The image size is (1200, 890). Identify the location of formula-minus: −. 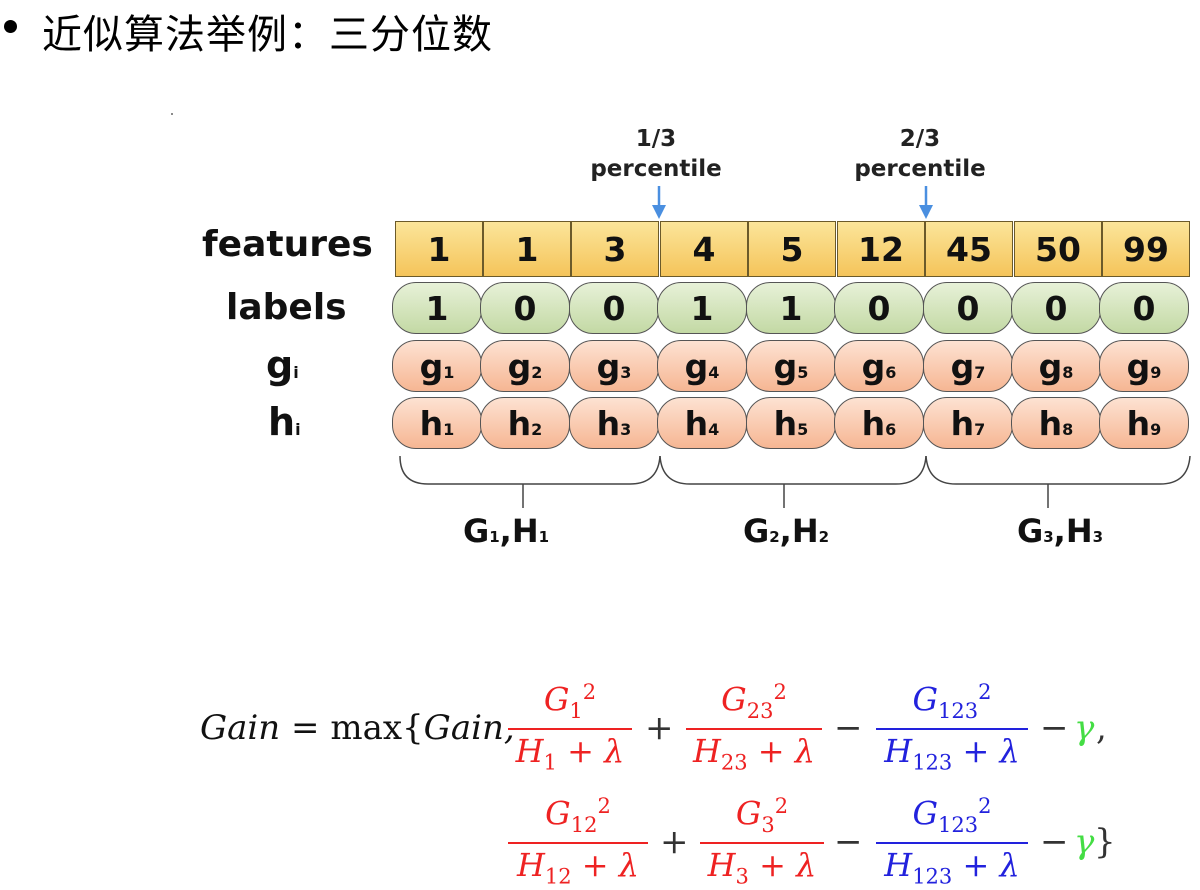
(1054, 728).